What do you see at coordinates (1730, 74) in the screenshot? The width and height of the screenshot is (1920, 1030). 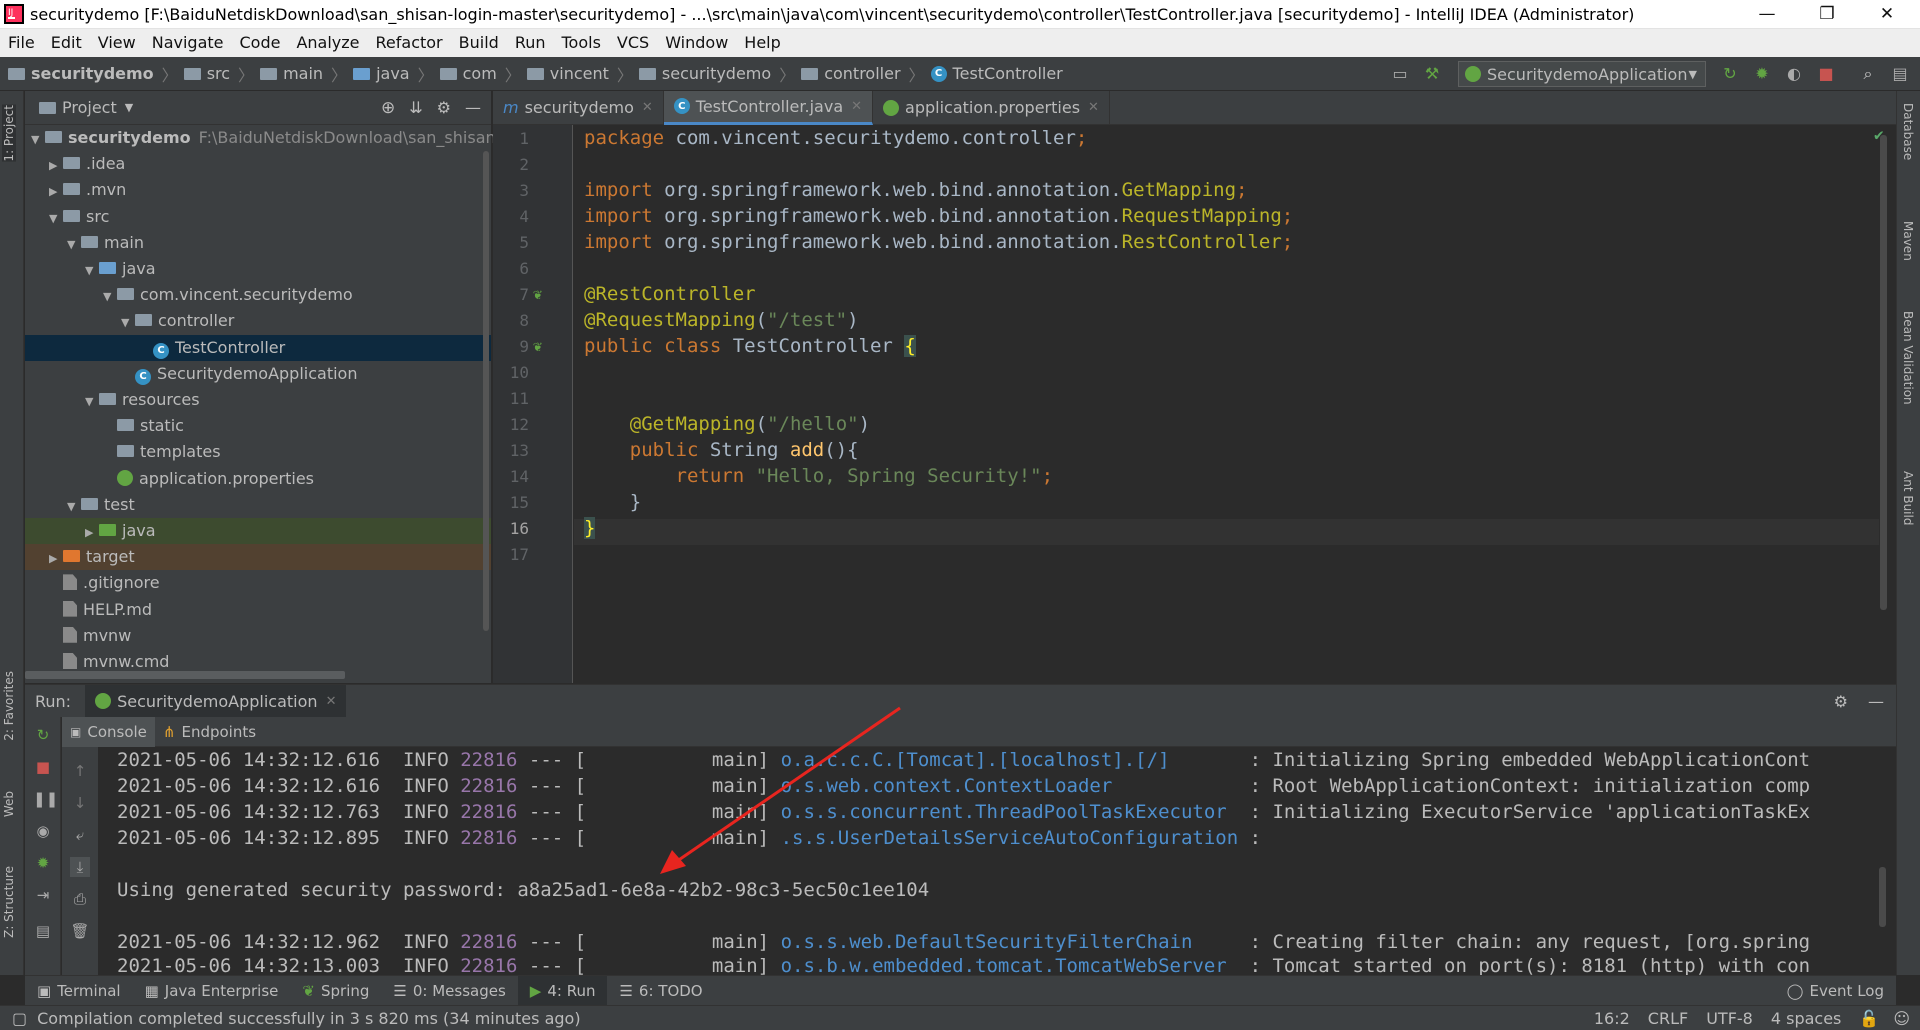 I see `rerun-icon: ↻` at bounding box center [1730, 74].